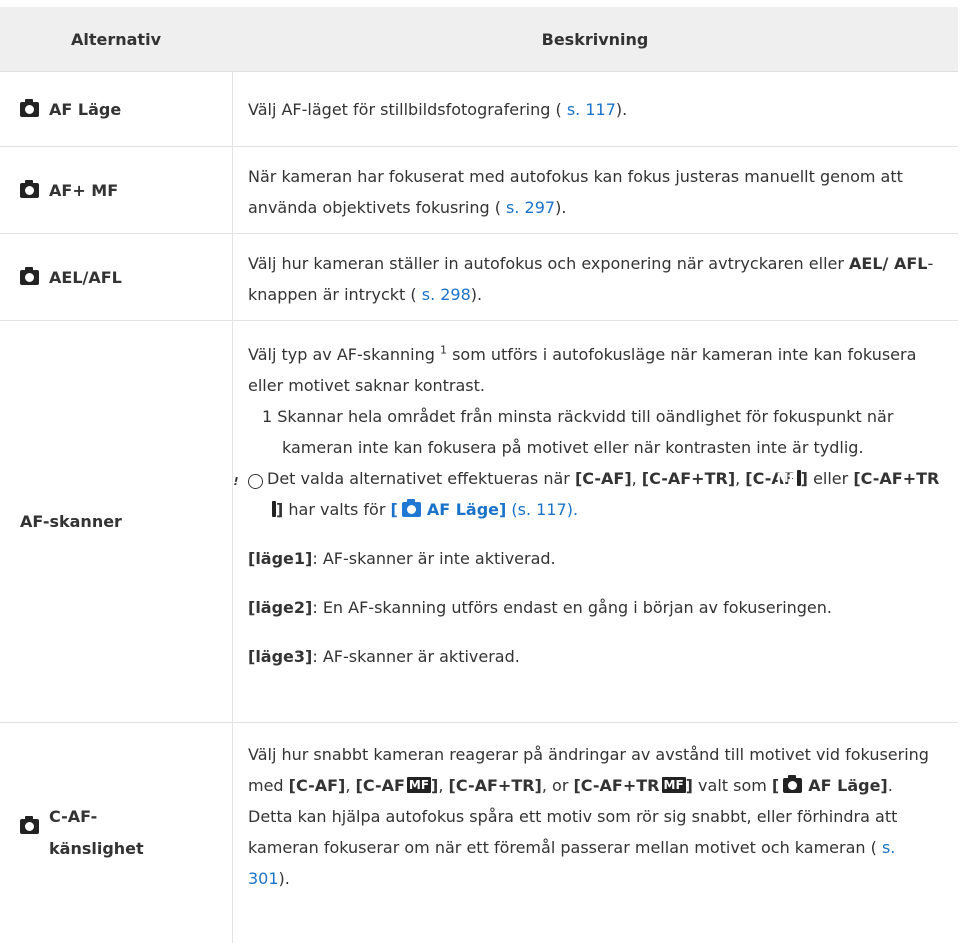 The width and height of the screenshot is (968, 943). What do you see at coordinates (530, 207) in the screenshot?
I see `page-ref-link: s. 297` at bounding box center [530, 207].